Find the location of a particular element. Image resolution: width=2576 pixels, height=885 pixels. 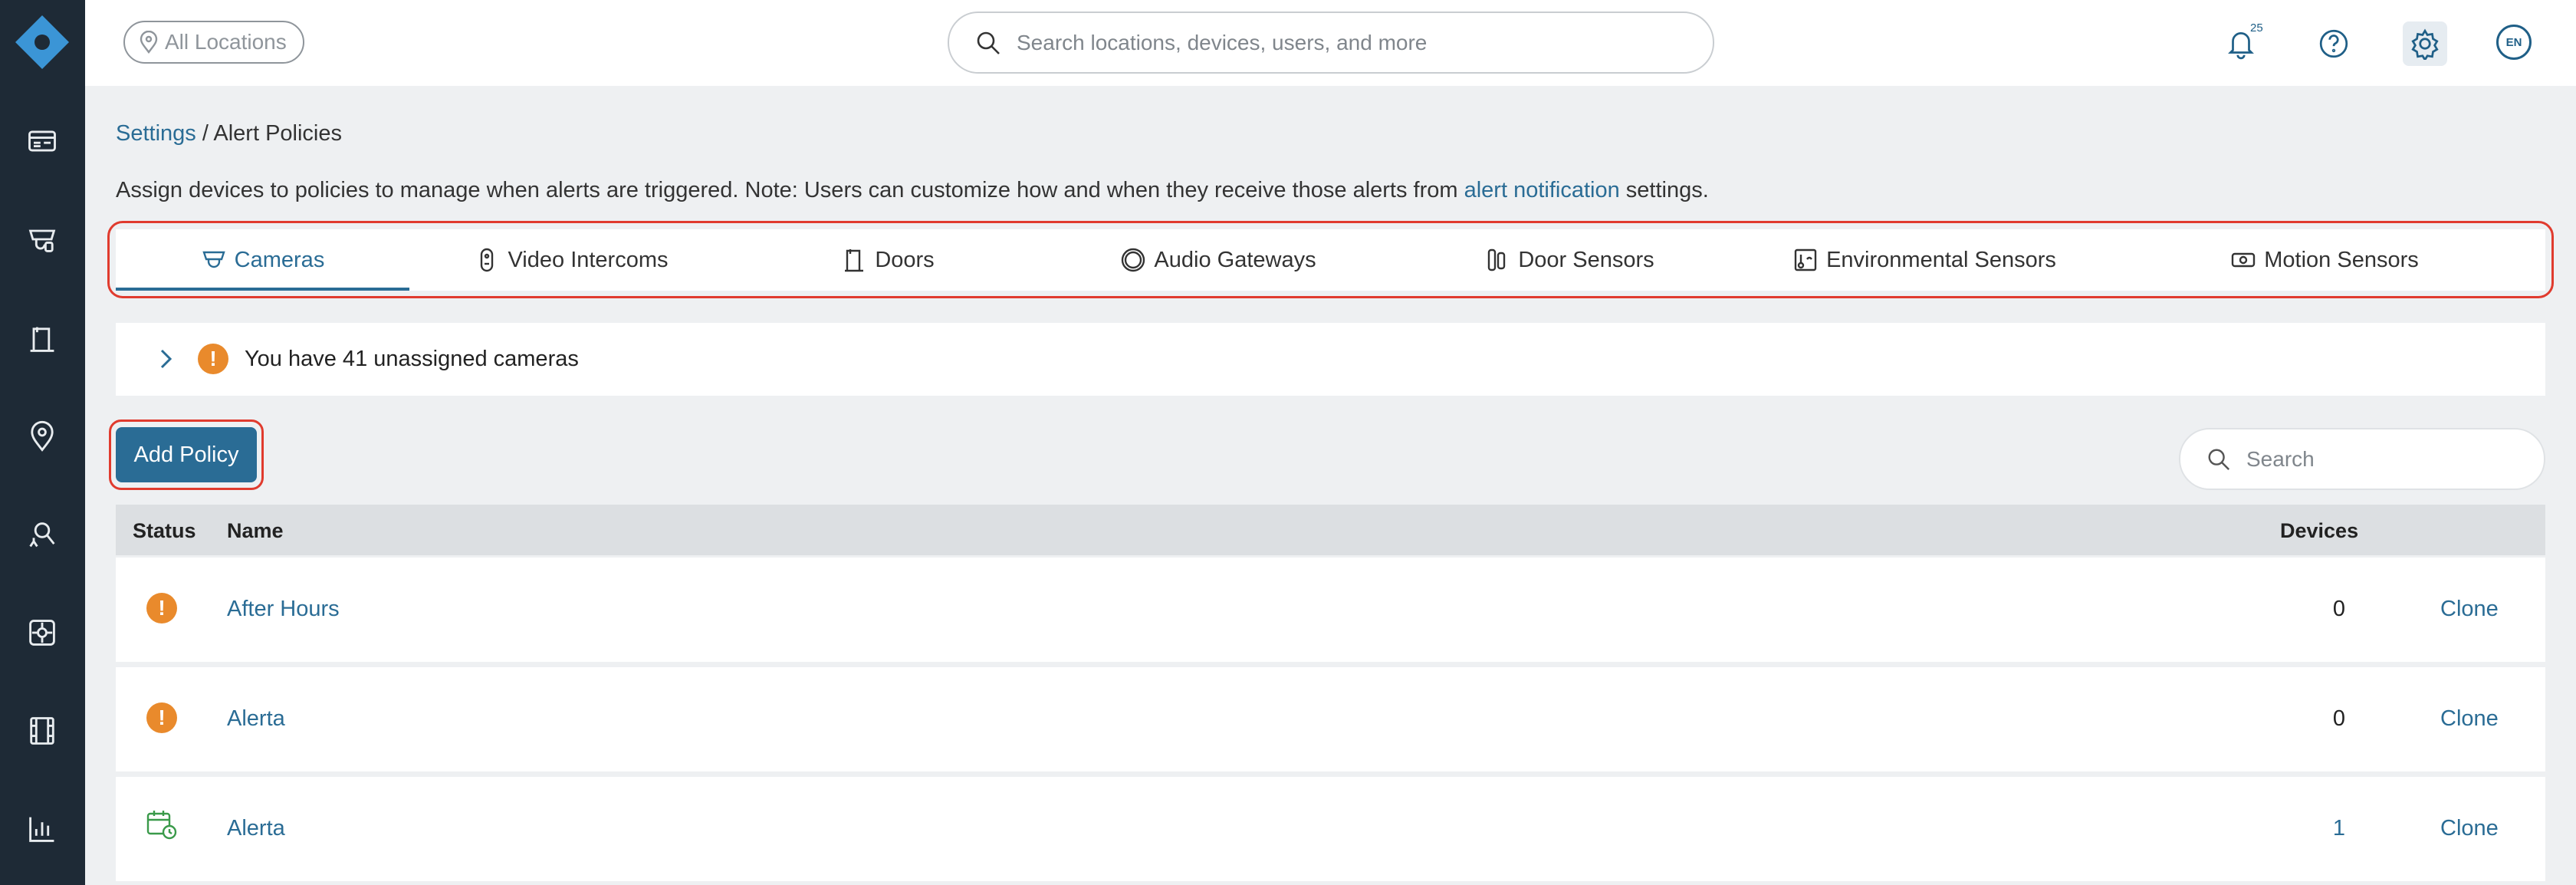

environmental-sensor-icon is located at coordinates (1806, 259).